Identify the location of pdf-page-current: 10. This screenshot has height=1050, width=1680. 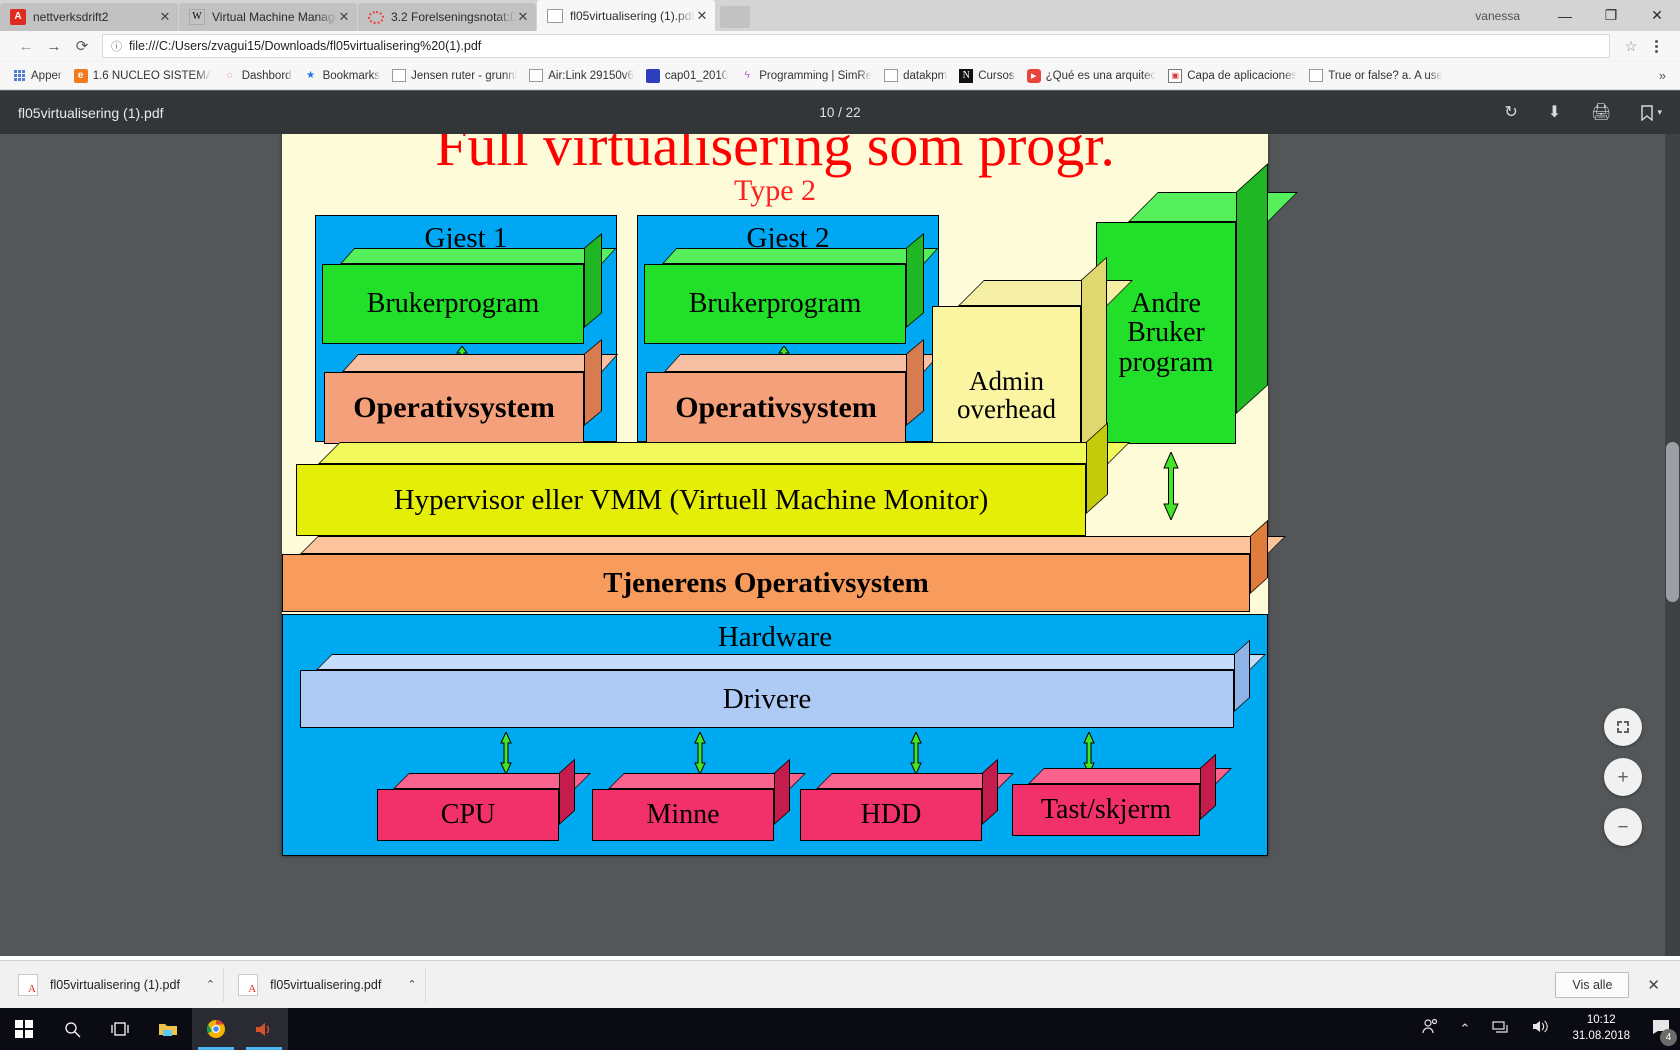
(827, 112).